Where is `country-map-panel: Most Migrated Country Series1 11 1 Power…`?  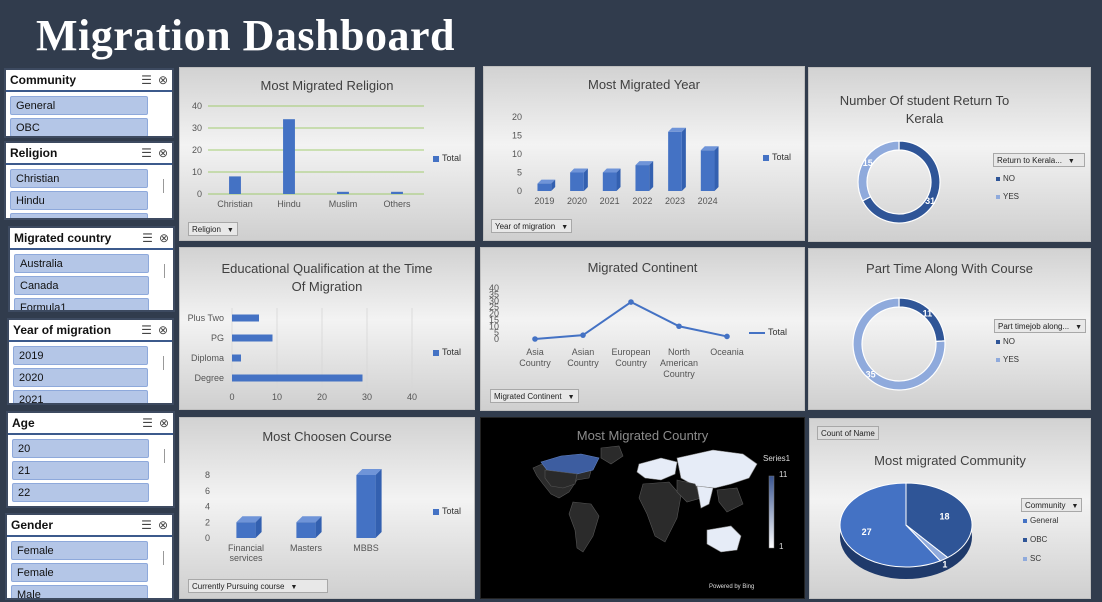 country-map-panel: Most Migrated Country Series1 11 1 Power… is located at coordinates (642, 508).